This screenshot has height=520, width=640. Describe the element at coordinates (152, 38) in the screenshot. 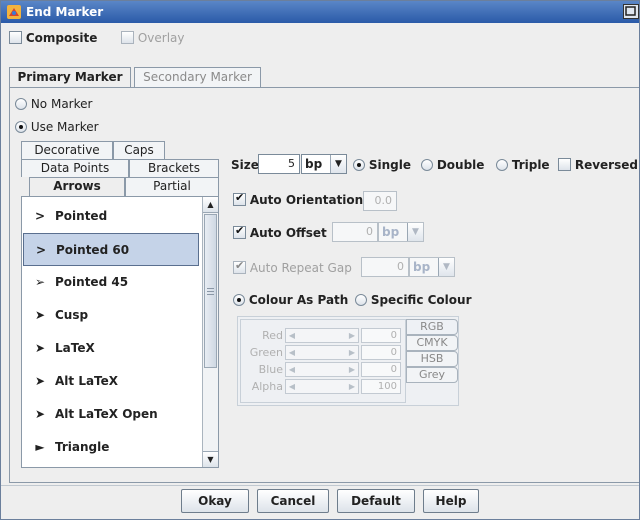

I see `overlay-option: Overlay` at that location.